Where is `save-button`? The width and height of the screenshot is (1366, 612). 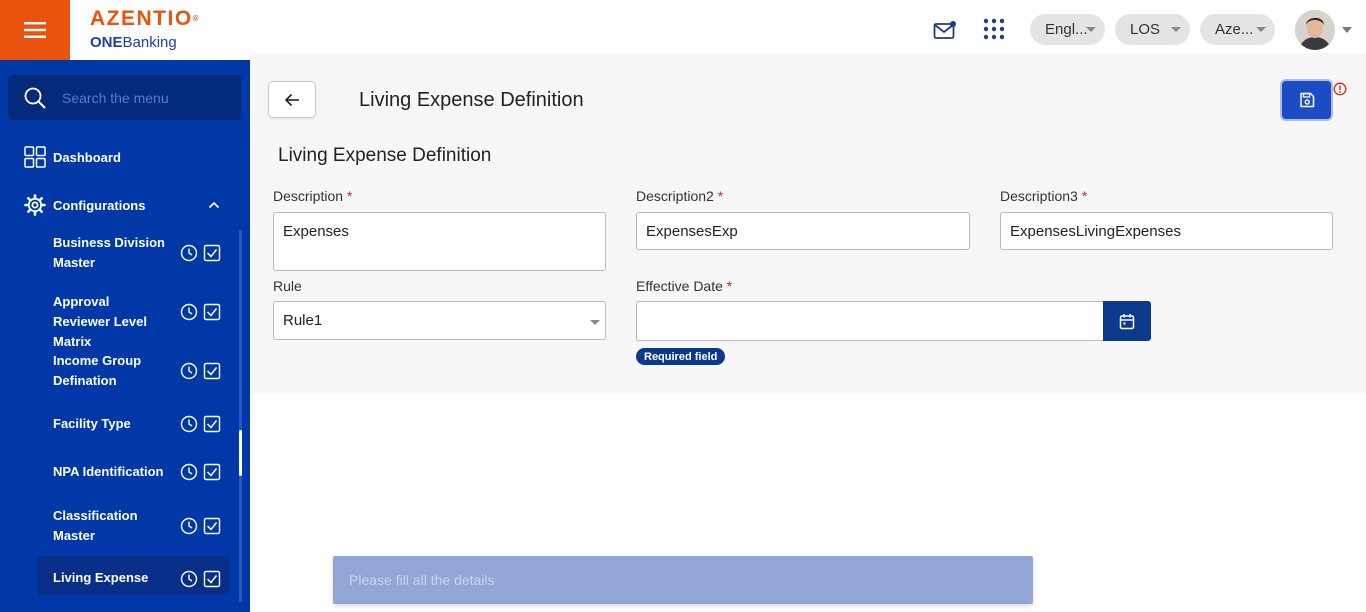 save-button is located at coordinates (1306, 100).